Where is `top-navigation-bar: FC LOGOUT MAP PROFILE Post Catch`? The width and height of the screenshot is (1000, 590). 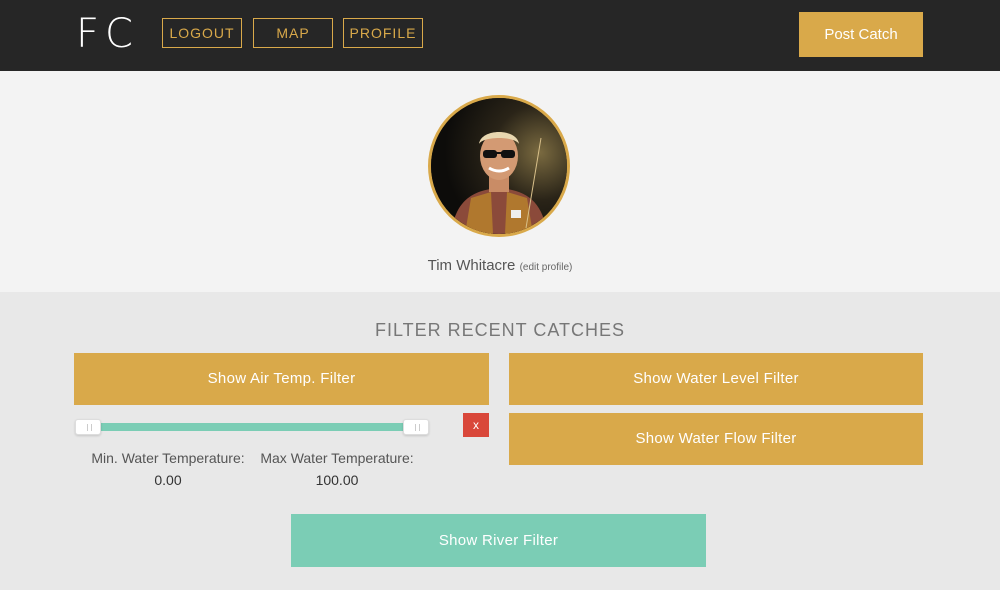 top-navigation-bar: FC LOGOUT MAP PROFILE Post Catch is located at coordinates (500, 35).